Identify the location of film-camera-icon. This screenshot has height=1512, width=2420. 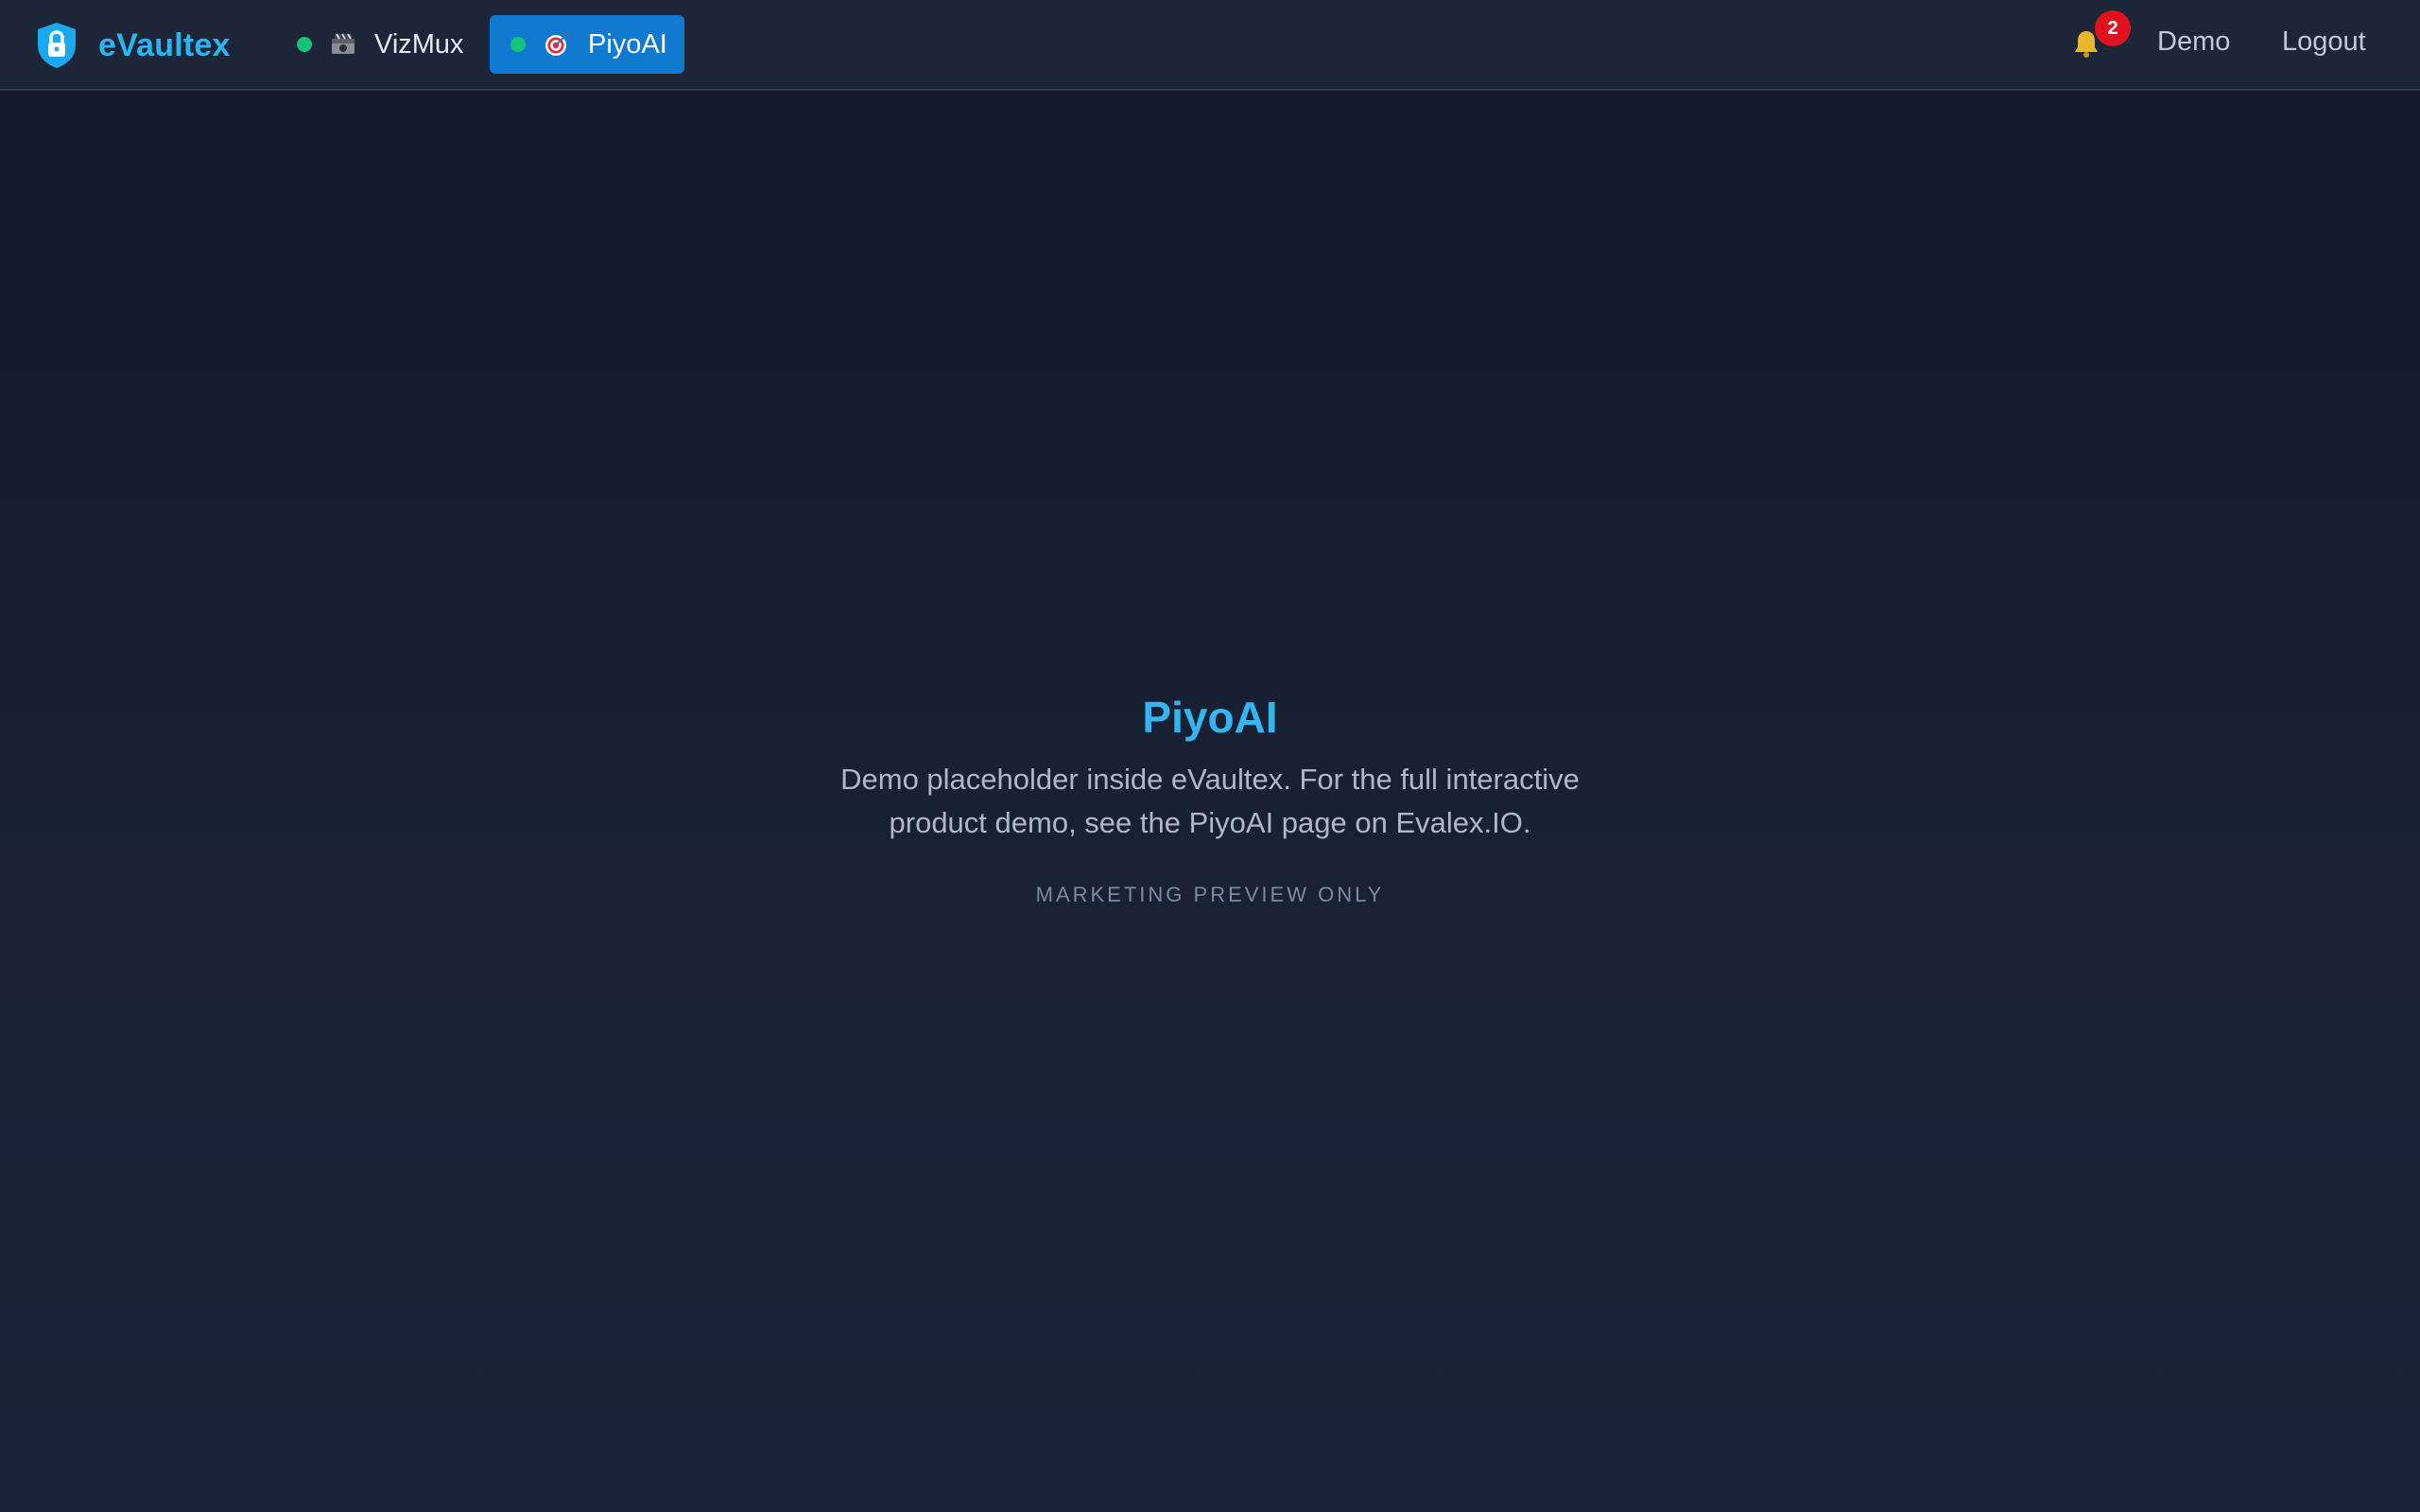
(343, 43).